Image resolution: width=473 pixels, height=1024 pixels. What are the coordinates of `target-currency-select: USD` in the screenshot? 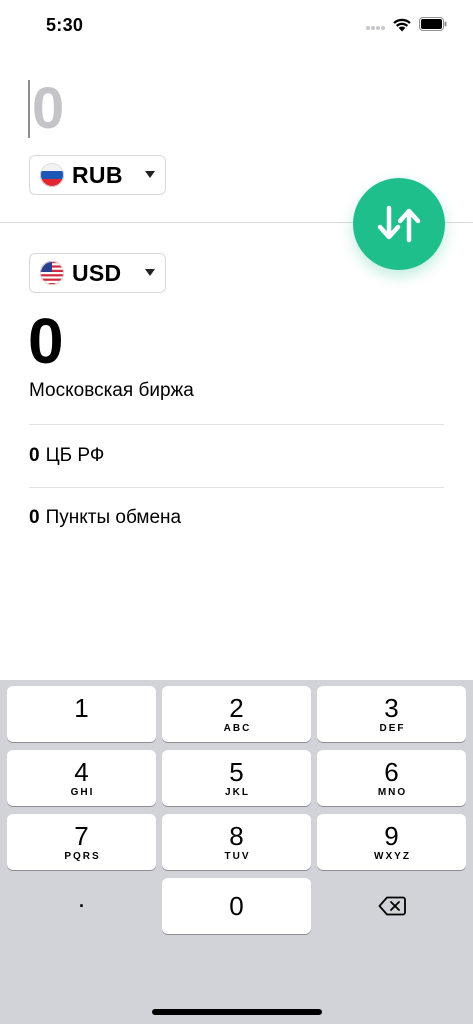 It's located at (97, 273).